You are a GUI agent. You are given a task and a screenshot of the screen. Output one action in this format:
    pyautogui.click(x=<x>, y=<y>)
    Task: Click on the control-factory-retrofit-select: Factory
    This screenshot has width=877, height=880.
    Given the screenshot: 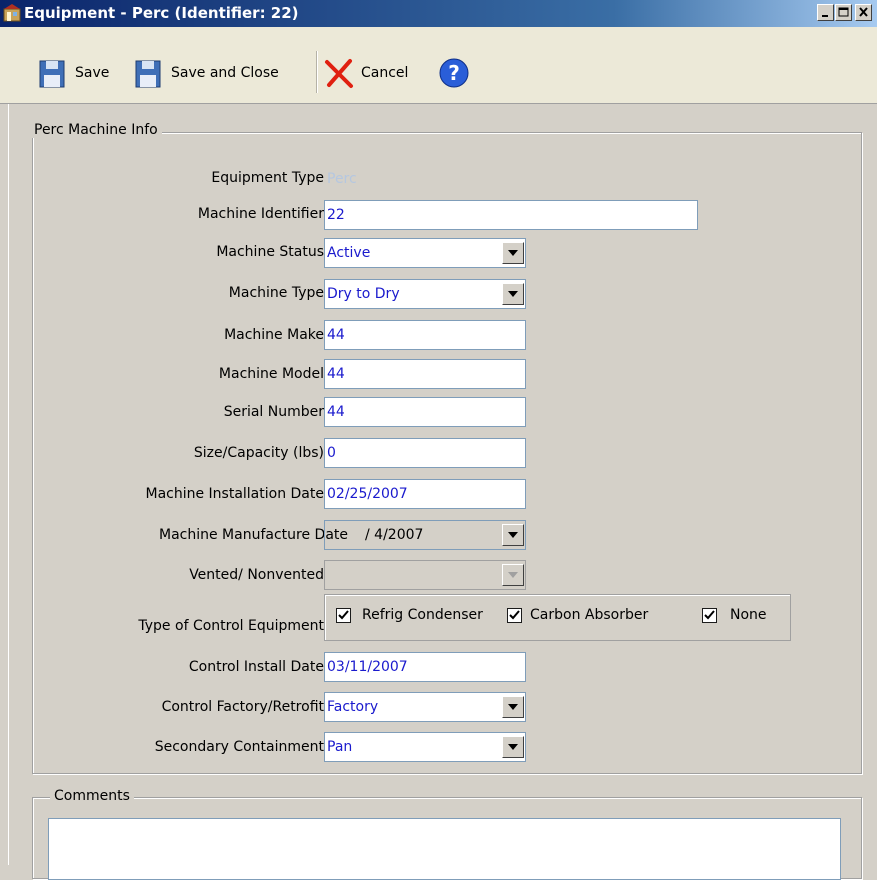 What is the action you would take?
    pyautogui.click(x=425, y=707)
    